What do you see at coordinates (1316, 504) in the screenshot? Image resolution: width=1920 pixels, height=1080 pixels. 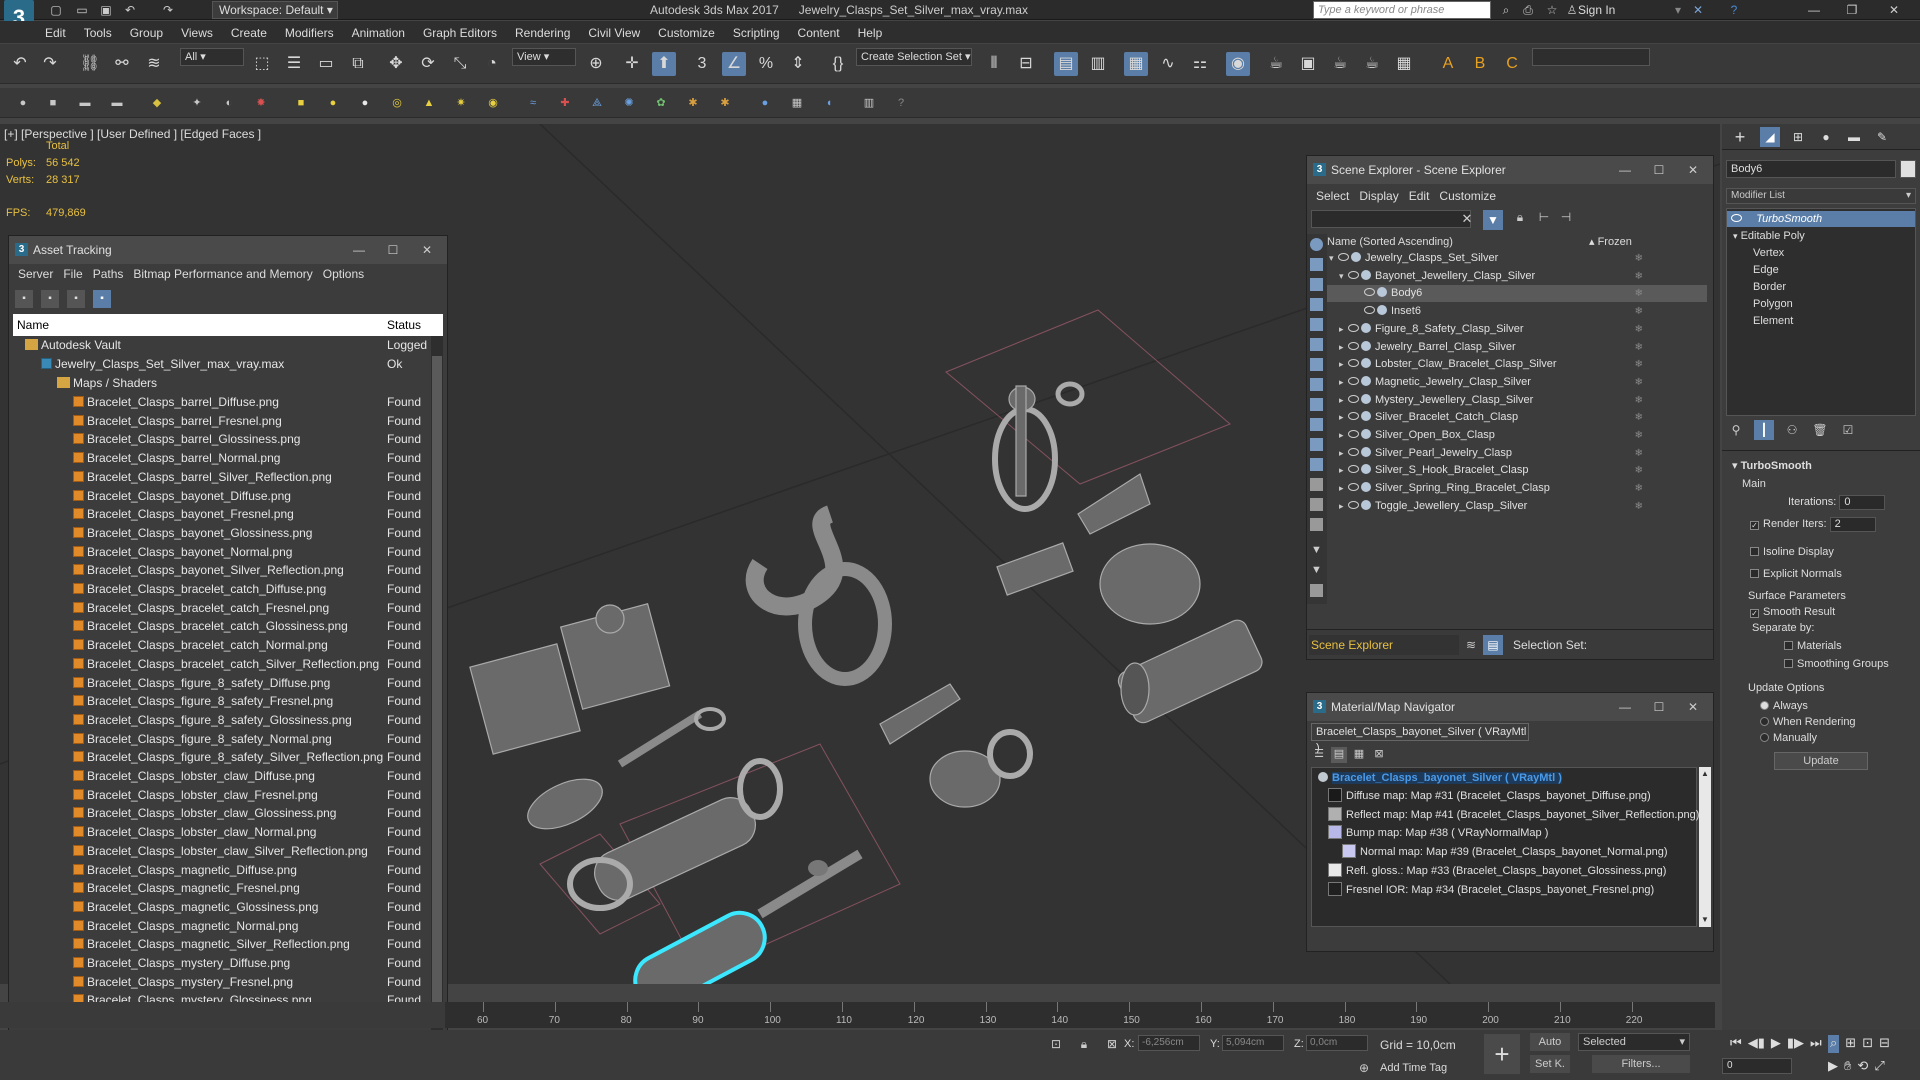 I see `display-none-icon` at bounding box center [1316, 504].